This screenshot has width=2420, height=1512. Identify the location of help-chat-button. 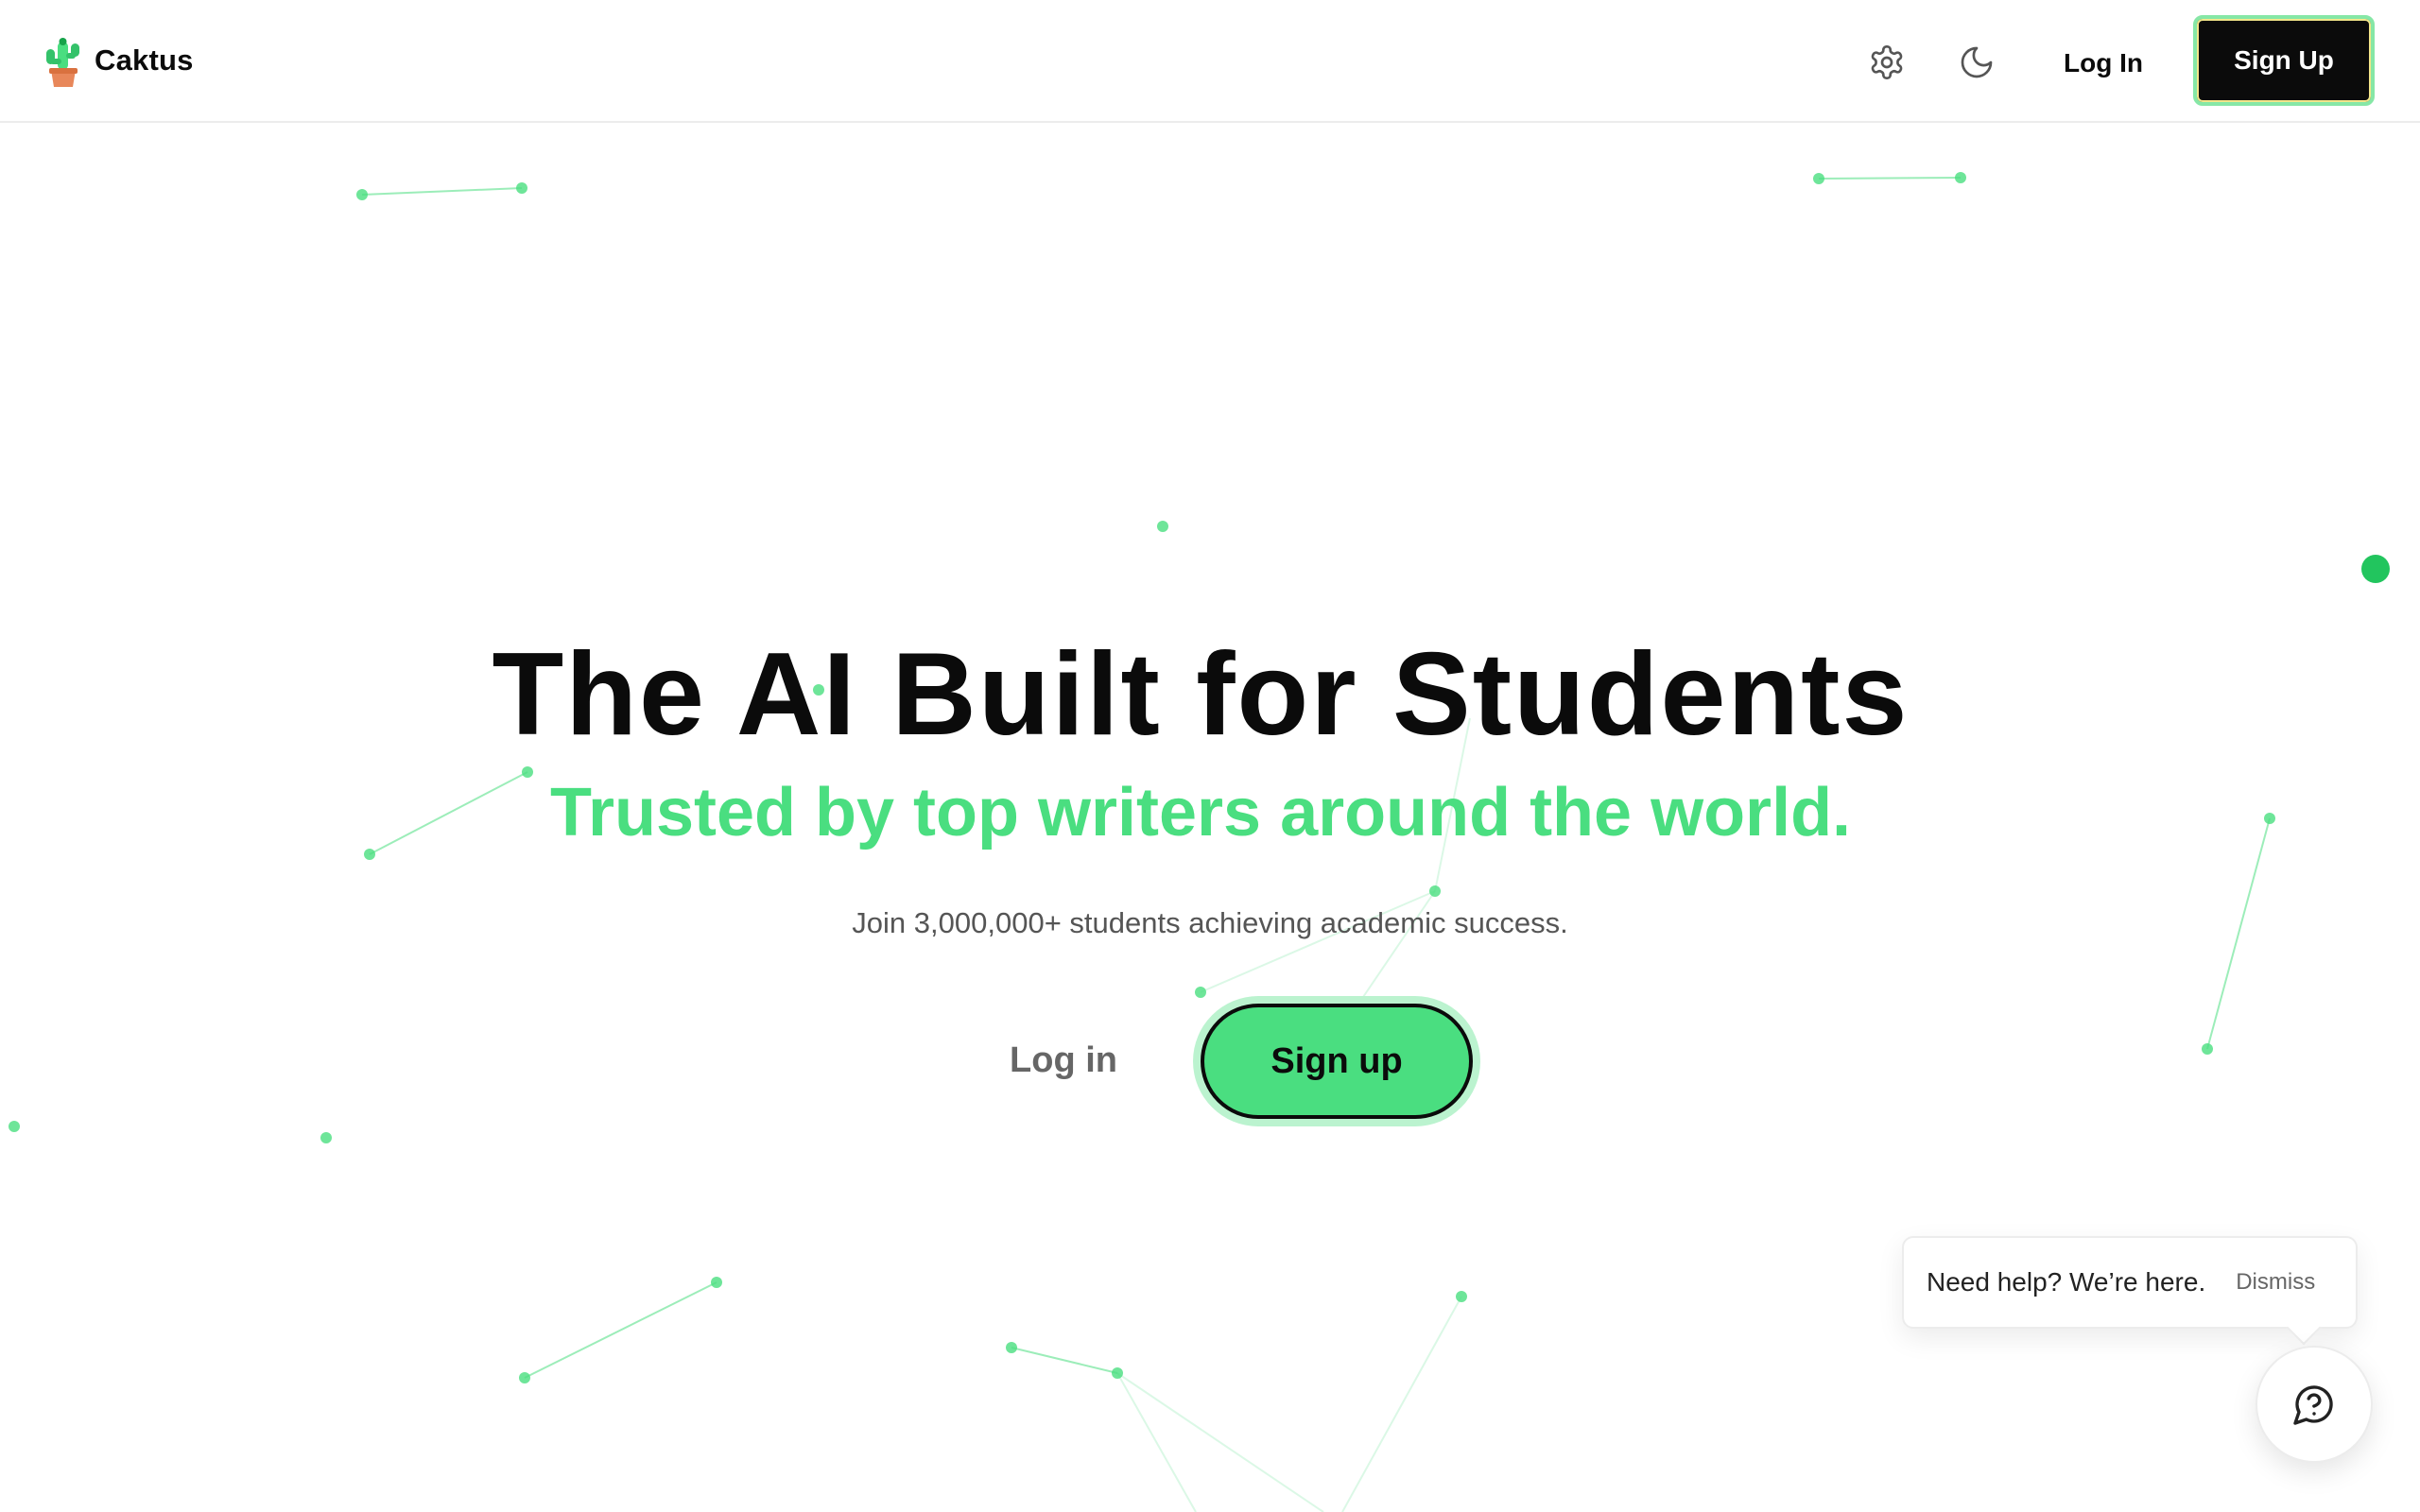
(2314, 1404).